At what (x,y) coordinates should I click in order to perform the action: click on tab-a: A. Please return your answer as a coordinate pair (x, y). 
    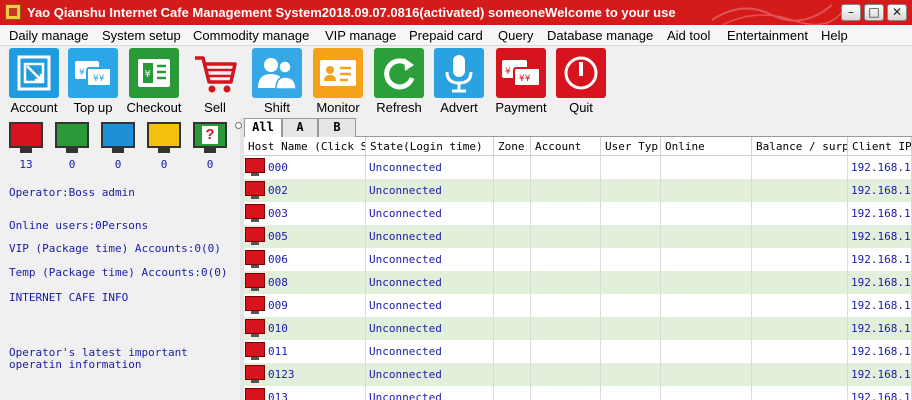
    Looking at the image, I should click on (300, 127).